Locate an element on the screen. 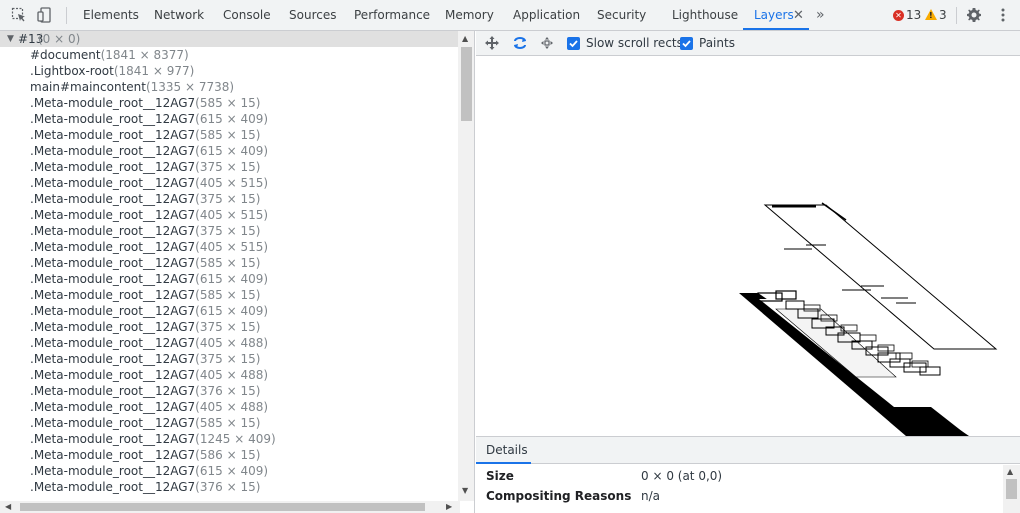 The height and width of the screenshot is (513, 1020). expand-arrow-icon: ▼ is located at coordinates (10, 39).